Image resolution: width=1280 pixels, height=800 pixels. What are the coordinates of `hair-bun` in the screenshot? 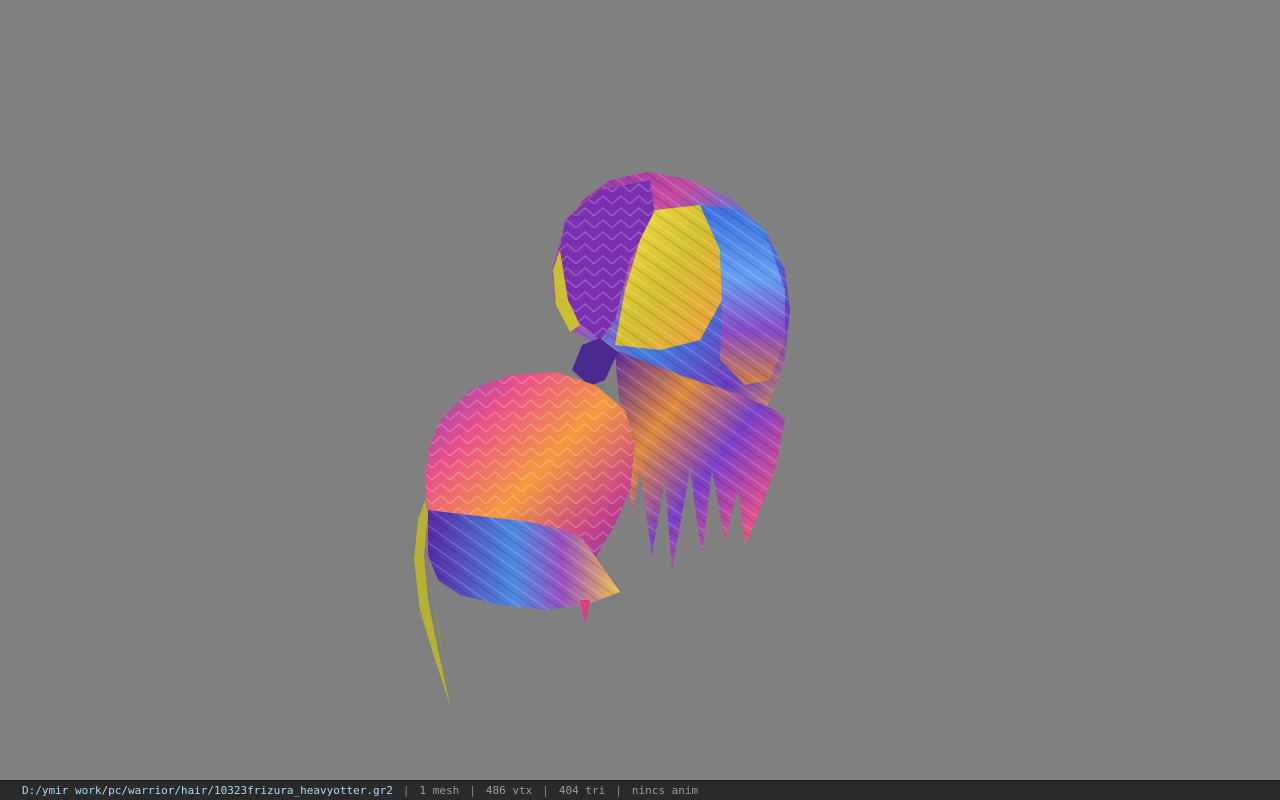 It's located at (524, 538).